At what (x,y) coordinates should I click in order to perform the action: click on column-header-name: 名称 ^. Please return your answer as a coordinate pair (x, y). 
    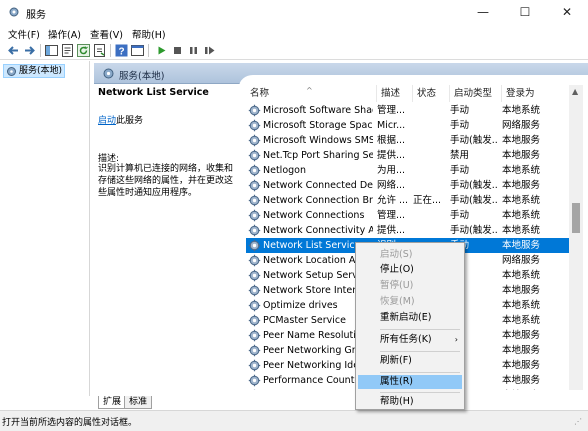
    Looking at the image, I should click on (311, 93).